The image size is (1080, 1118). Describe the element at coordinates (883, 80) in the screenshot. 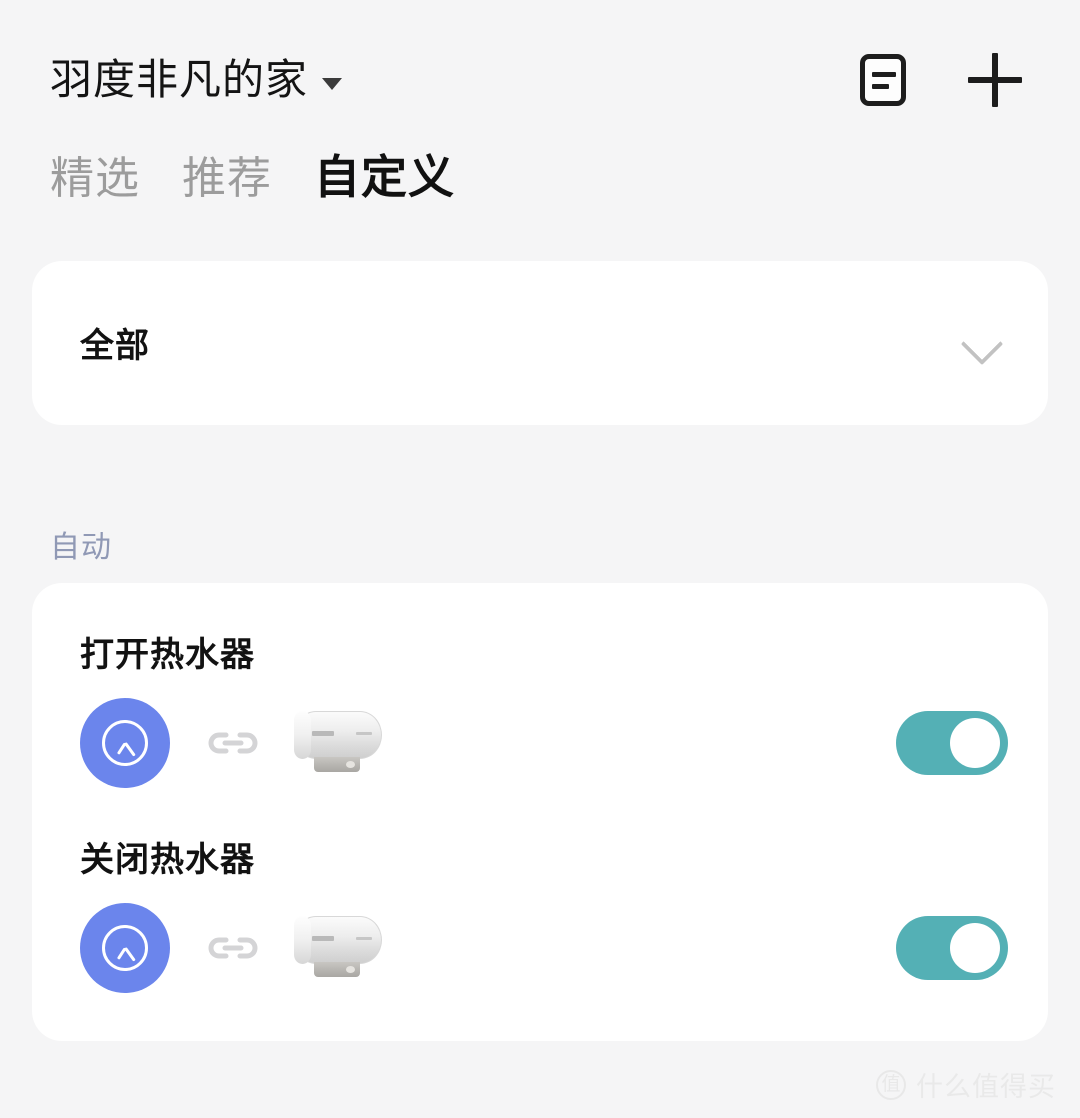

I see `log-list-icon` at that location.